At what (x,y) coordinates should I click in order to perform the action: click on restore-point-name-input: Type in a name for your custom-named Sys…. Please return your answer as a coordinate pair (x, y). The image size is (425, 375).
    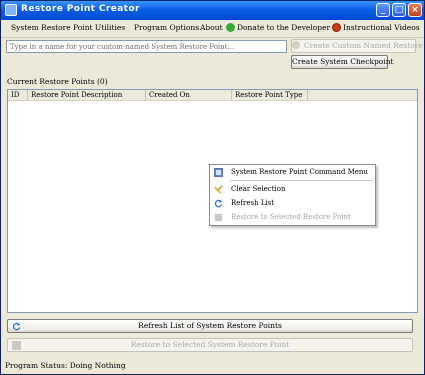
    Looking at the image, I should click on (146, 46).